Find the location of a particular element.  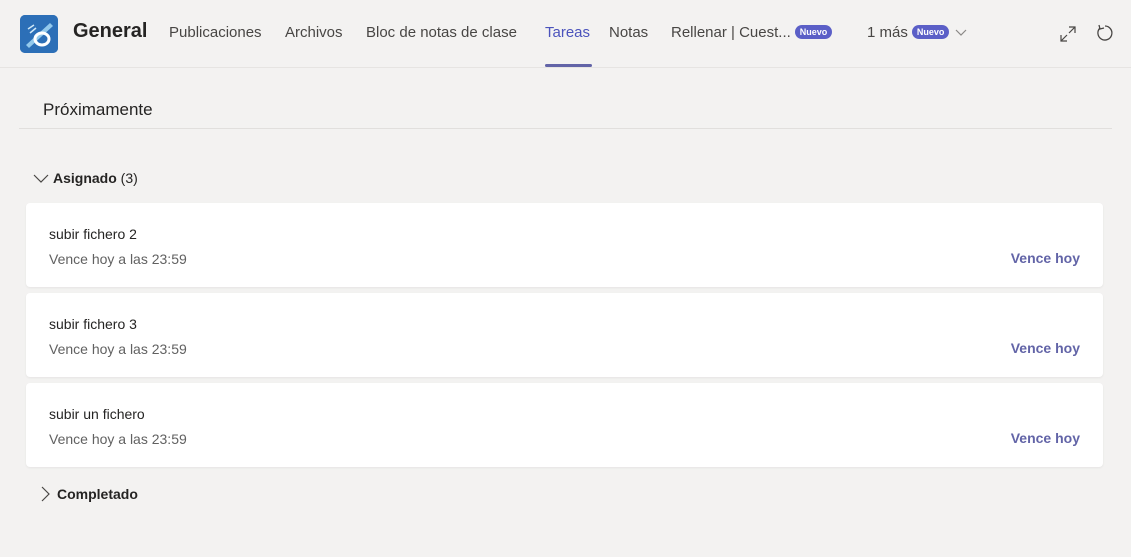

expand-icon is located at coordinates (1068, 34).